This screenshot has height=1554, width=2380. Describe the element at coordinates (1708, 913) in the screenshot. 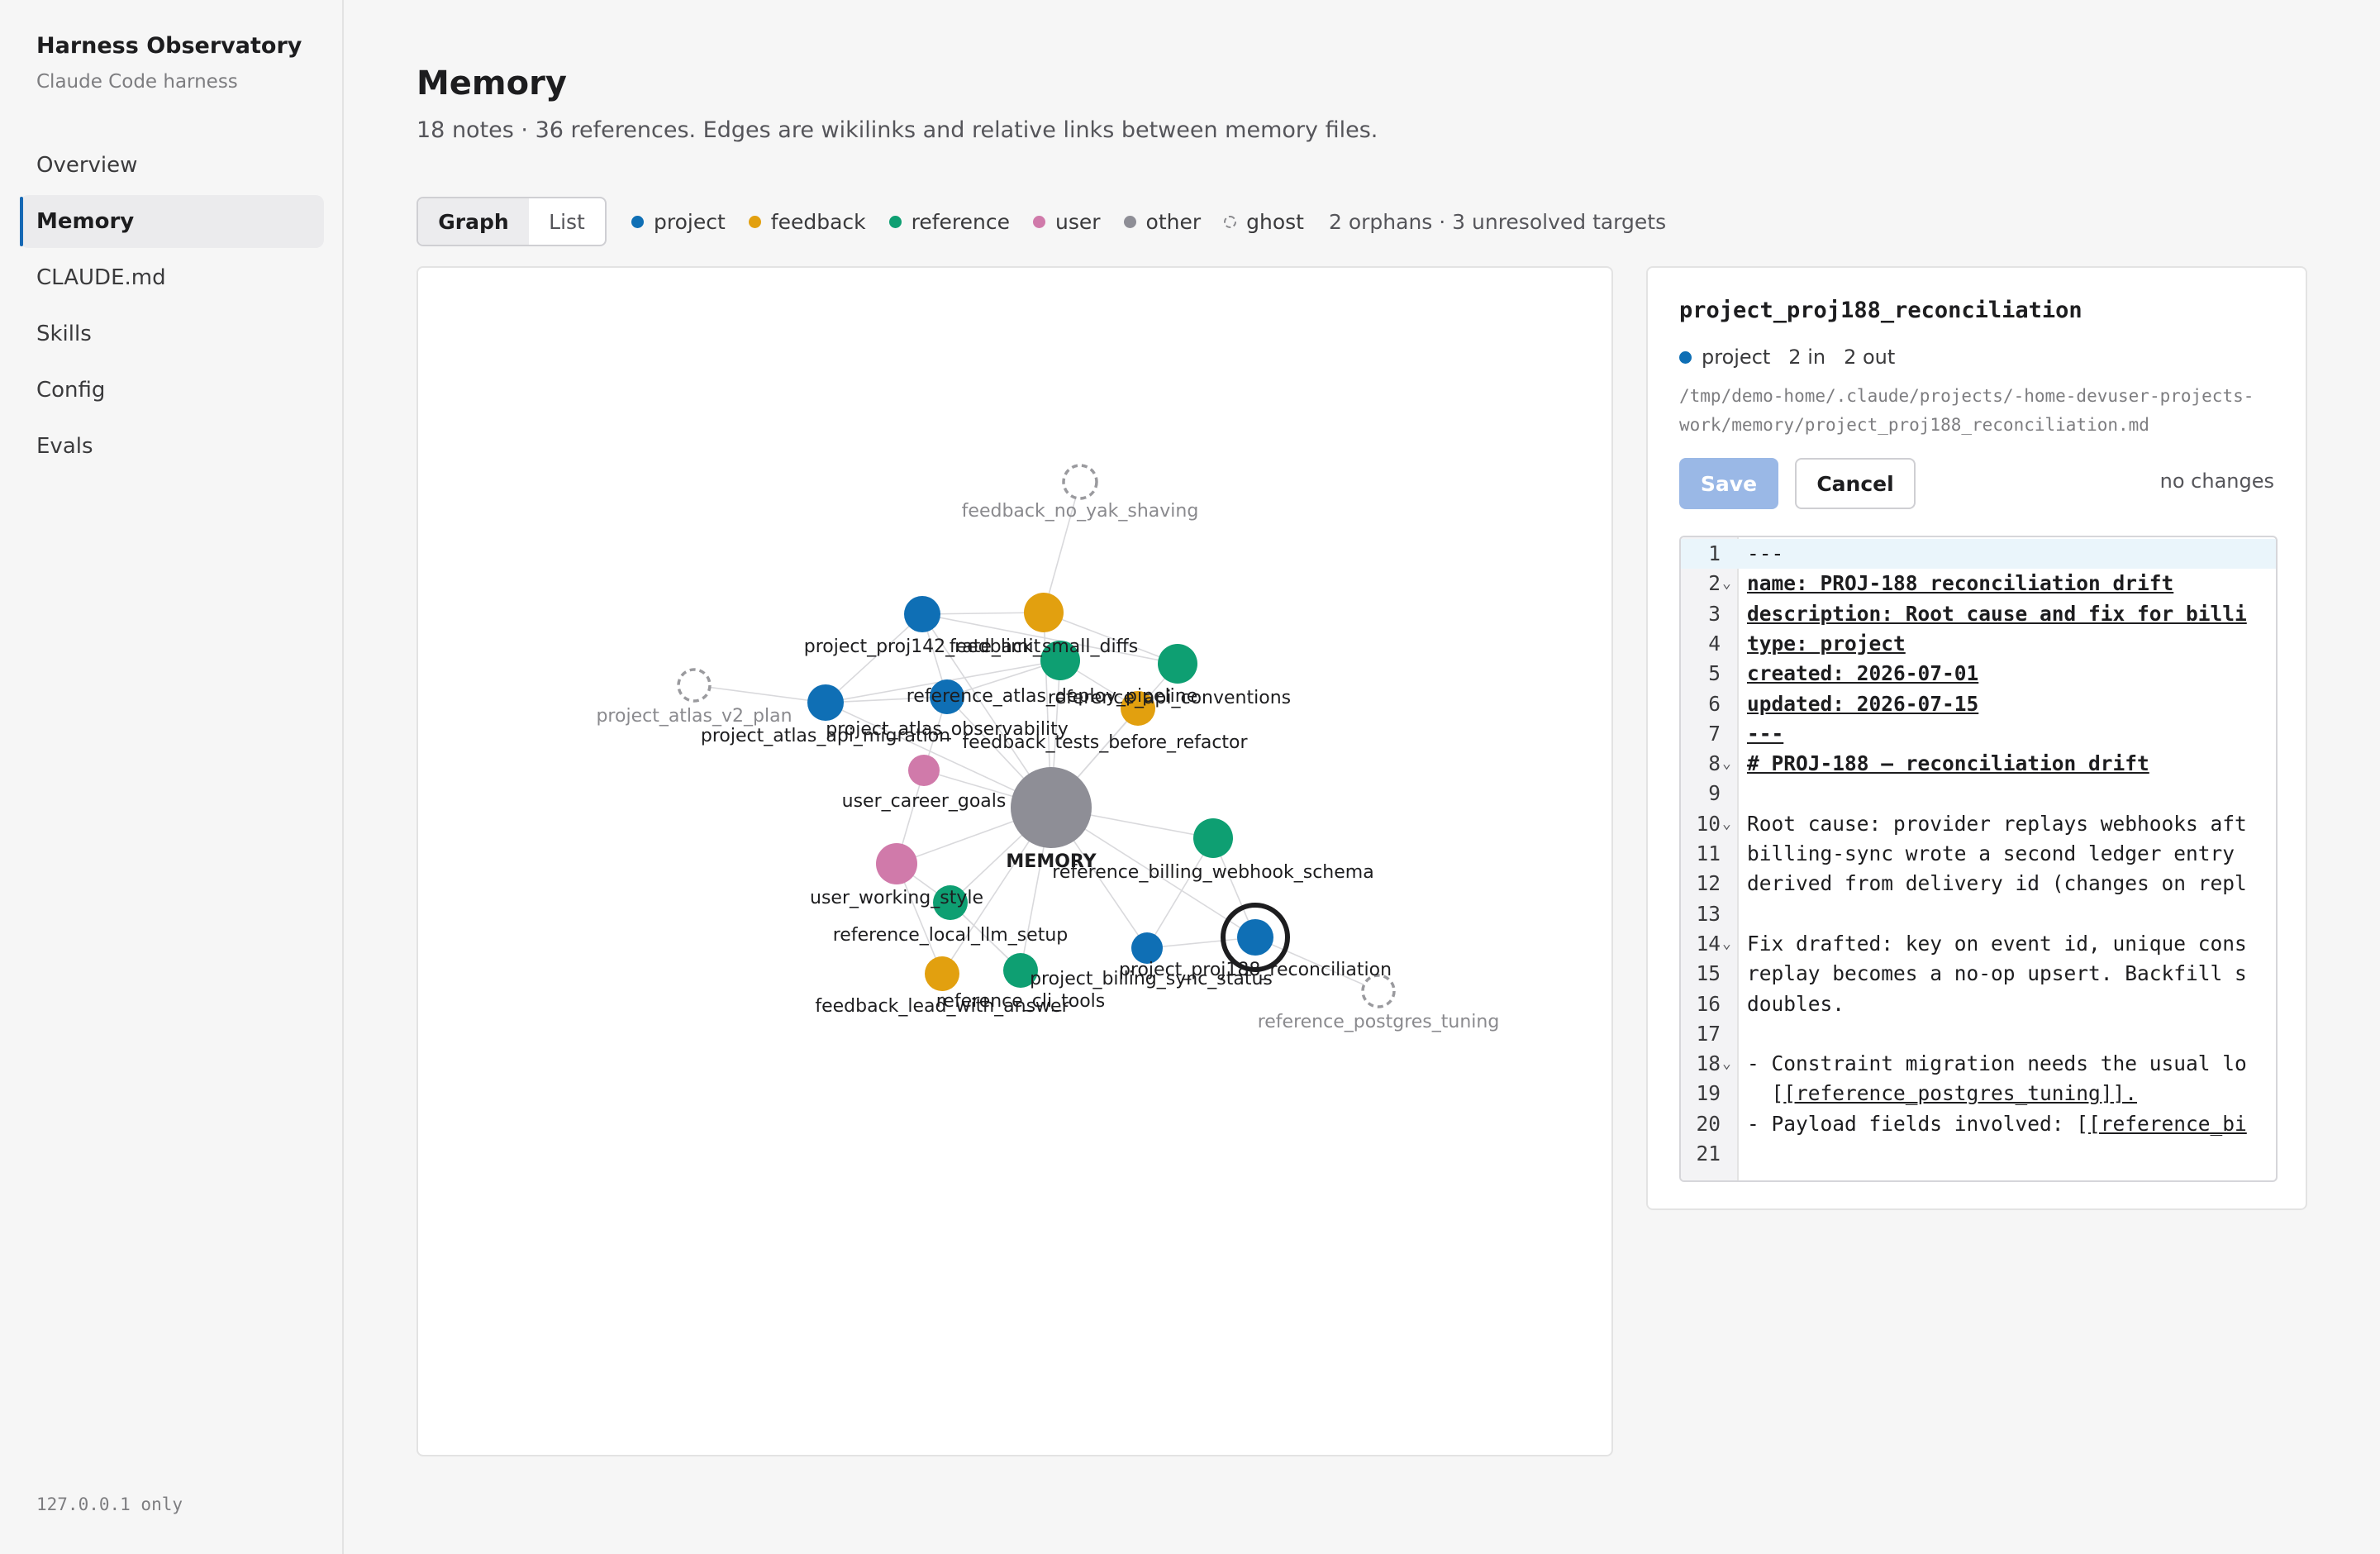

I see `line-number: 13` at that location.